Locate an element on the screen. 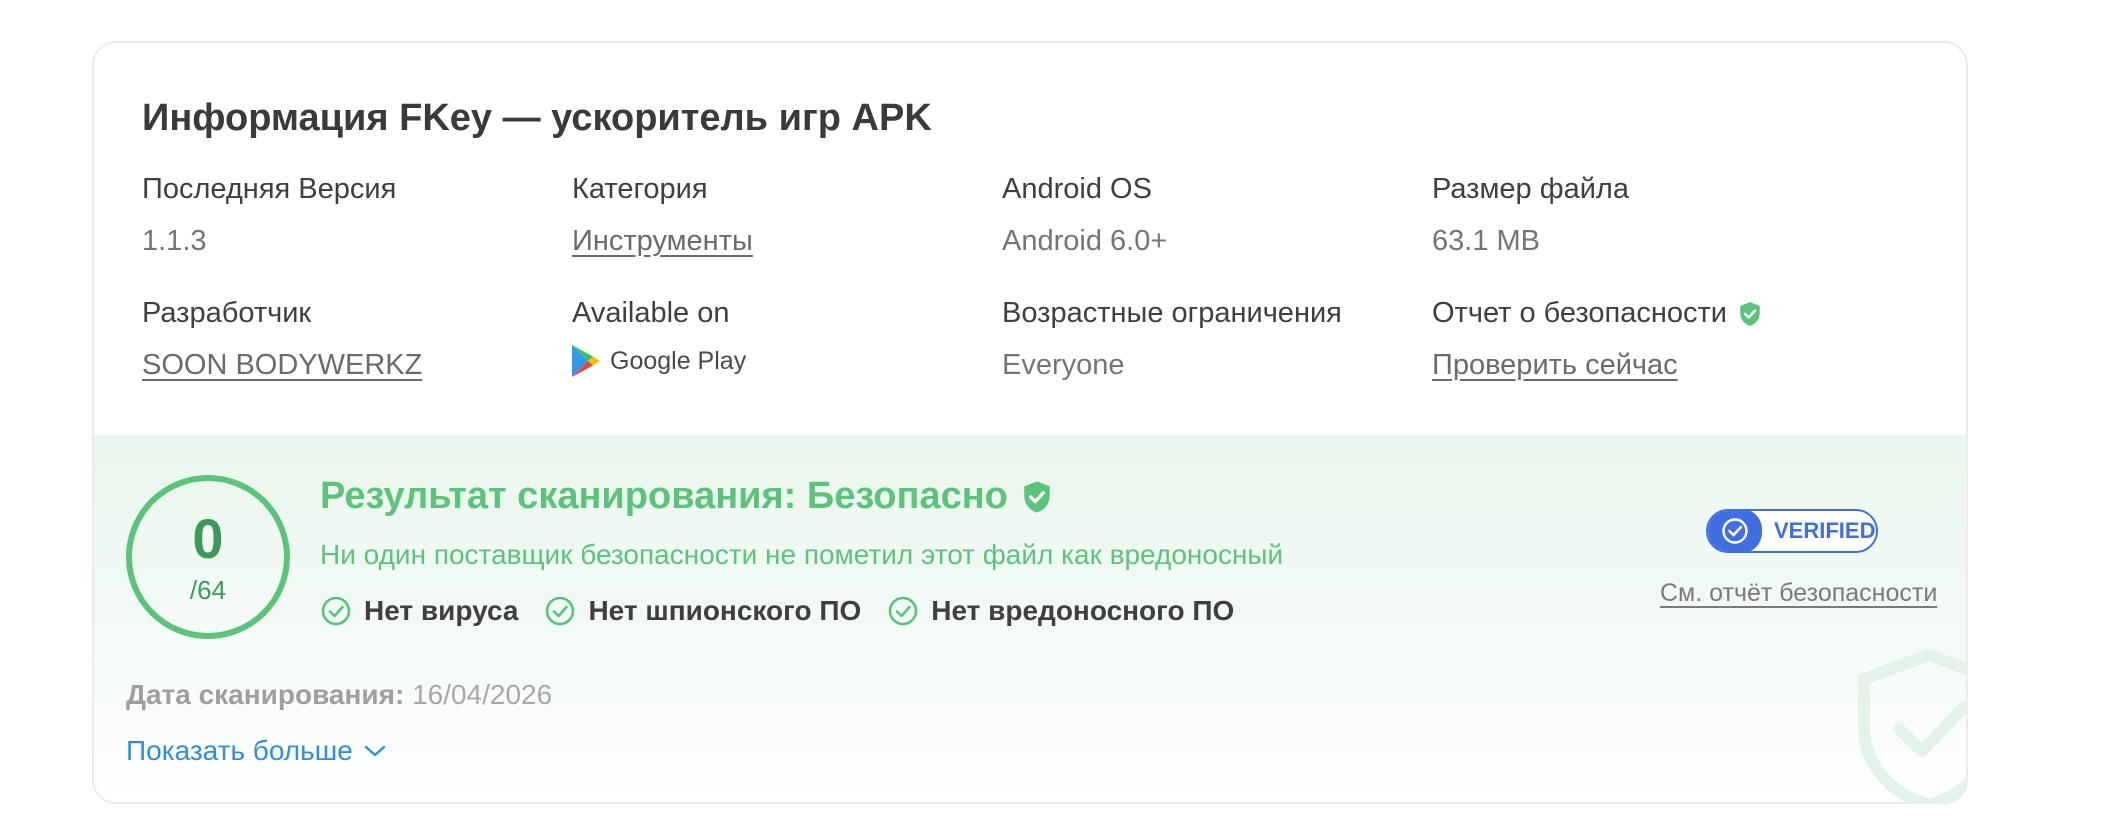  scan-score-ring: 0 /64 is located at coordinates (208, 557).